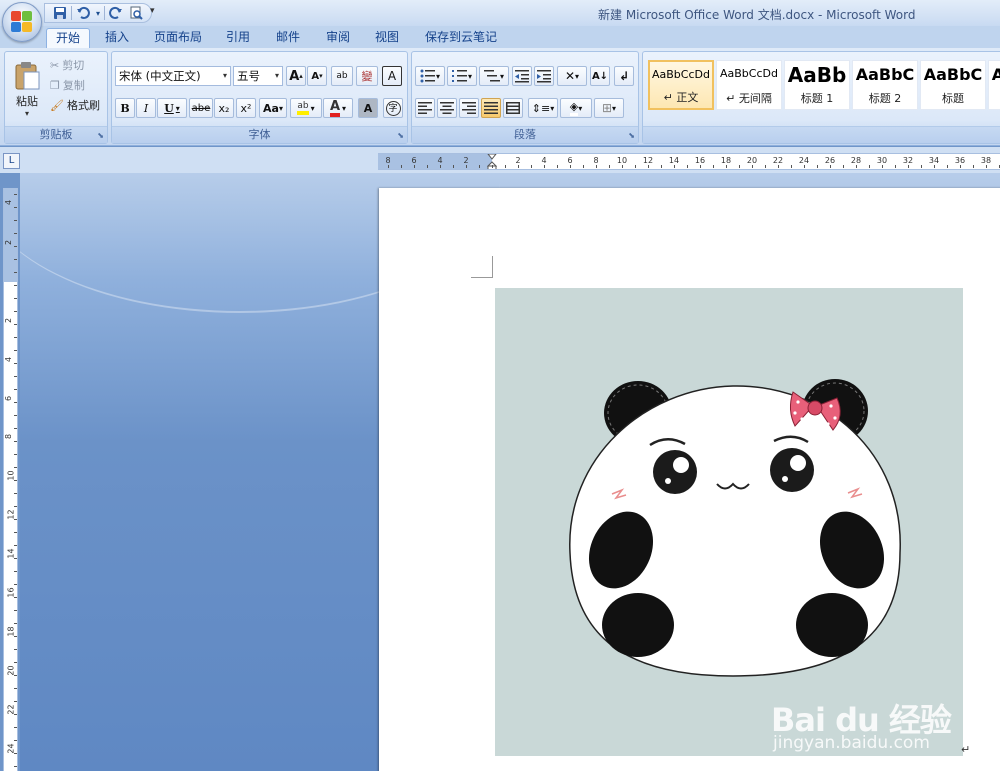 The width and height of the screenshot is (1000, 771). I want to click on tab-review: 审阅, so click(338, 38).